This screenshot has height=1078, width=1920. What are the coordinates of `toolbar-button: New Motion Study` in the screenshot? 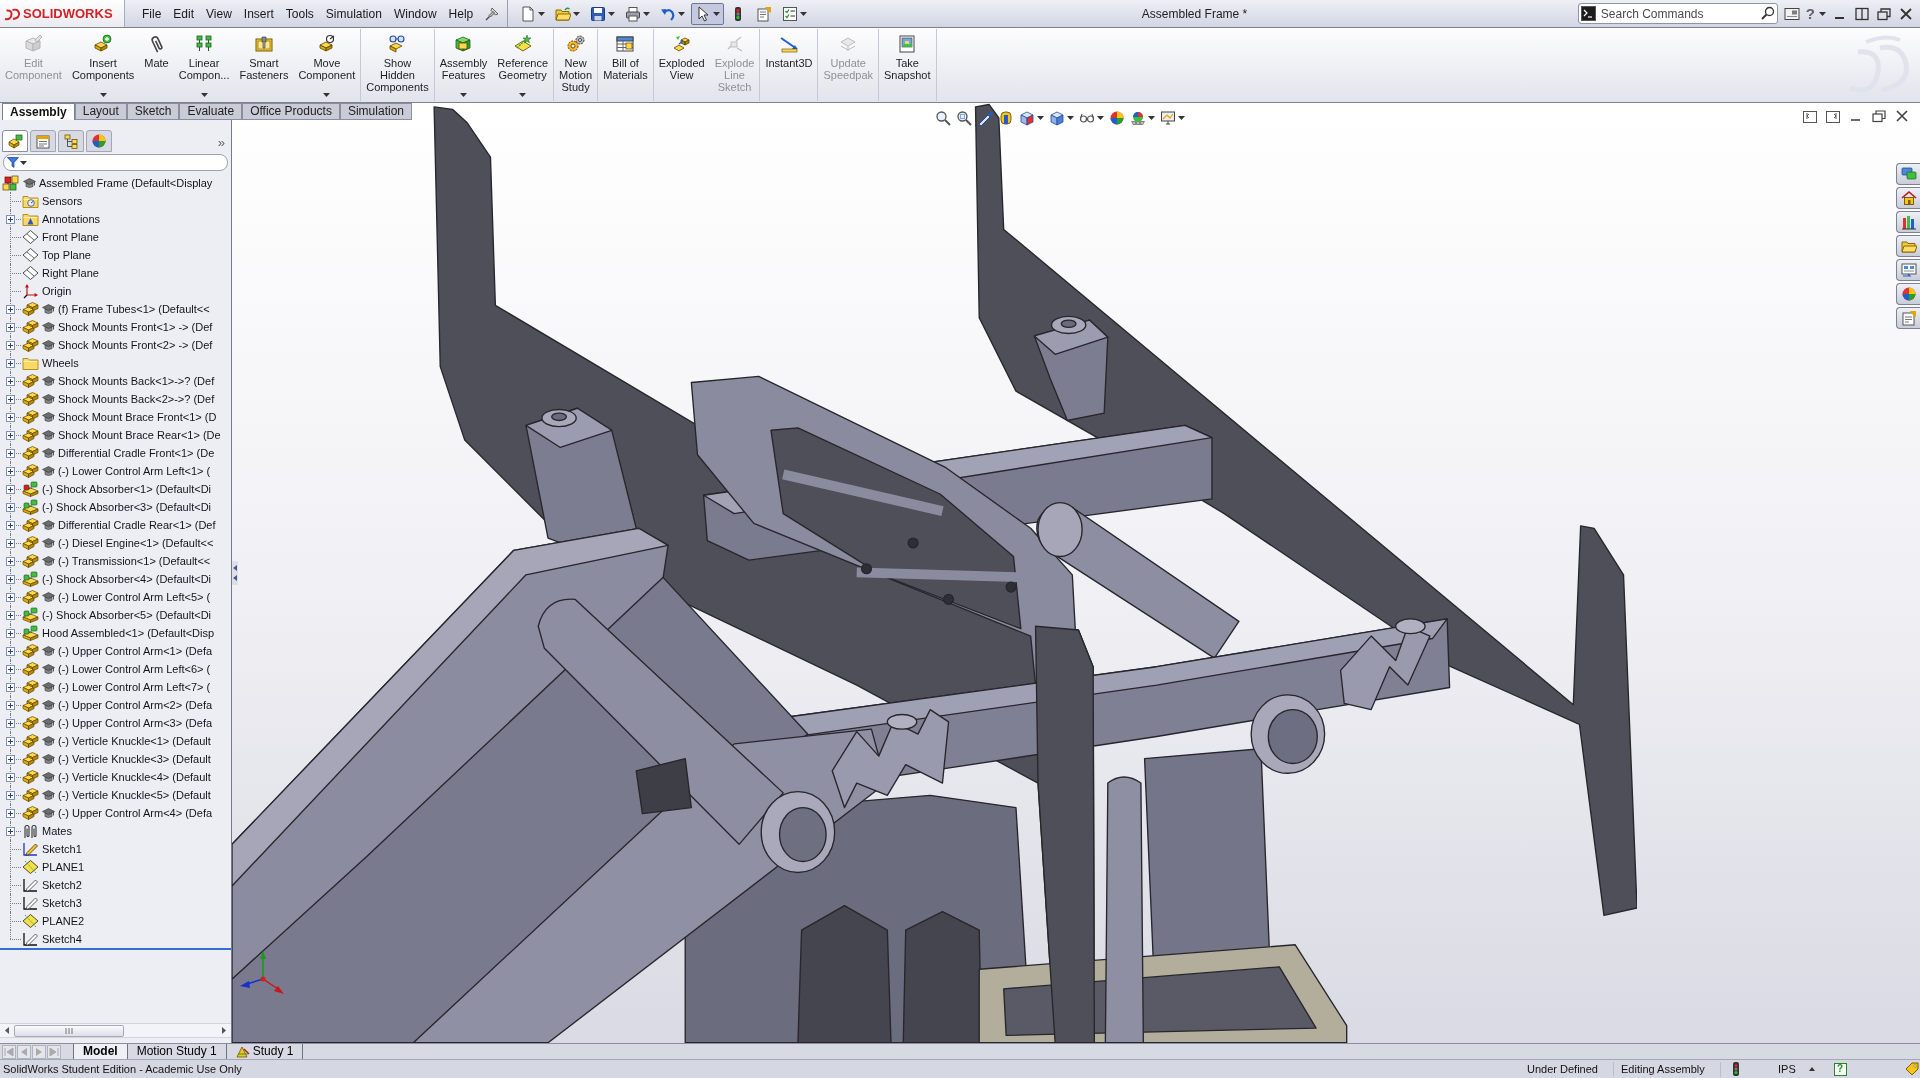 It's located at (576, 65).